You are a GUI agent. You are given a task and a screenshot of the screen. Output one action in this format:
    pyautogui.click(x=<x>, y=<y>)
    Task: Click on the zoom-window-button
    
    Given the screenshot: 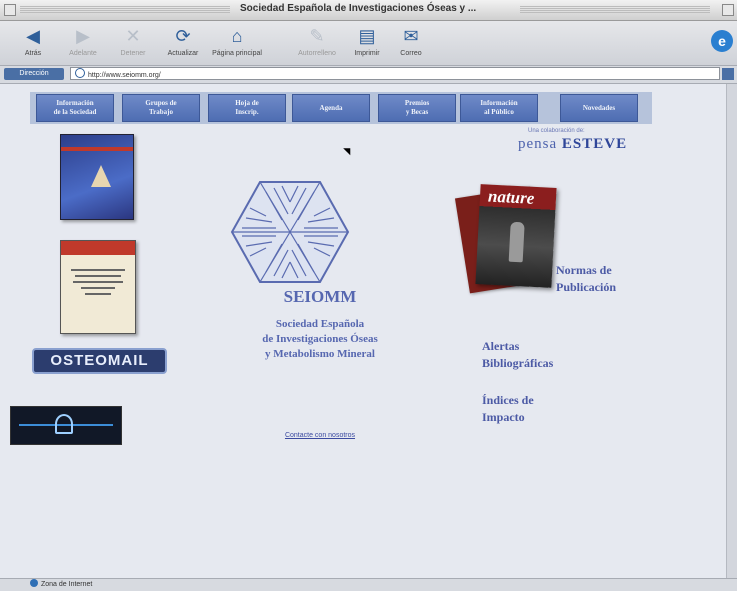 What is the action you would take?
    pyautogui.click(x=728, y=10)
    